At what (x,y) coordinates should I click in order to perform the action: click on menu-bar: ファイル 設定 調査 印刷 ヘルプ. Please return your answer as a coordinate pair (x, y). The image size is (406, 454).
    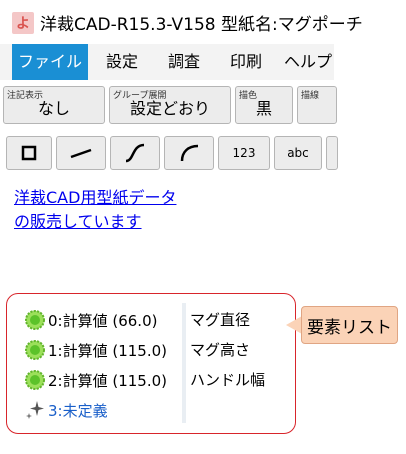
    Looking at the image, I should click on (167, 62).